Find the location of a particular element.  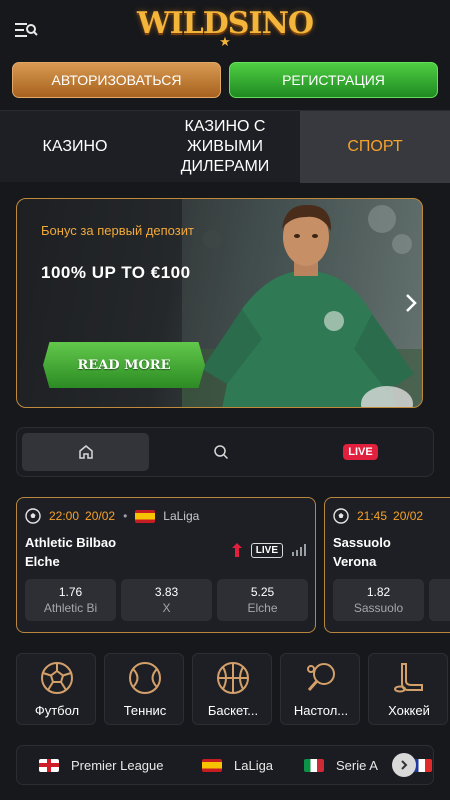

sports-list: Футбол Теннис Баскет... Настол... Хоккей is located at coordinates (233, 690).